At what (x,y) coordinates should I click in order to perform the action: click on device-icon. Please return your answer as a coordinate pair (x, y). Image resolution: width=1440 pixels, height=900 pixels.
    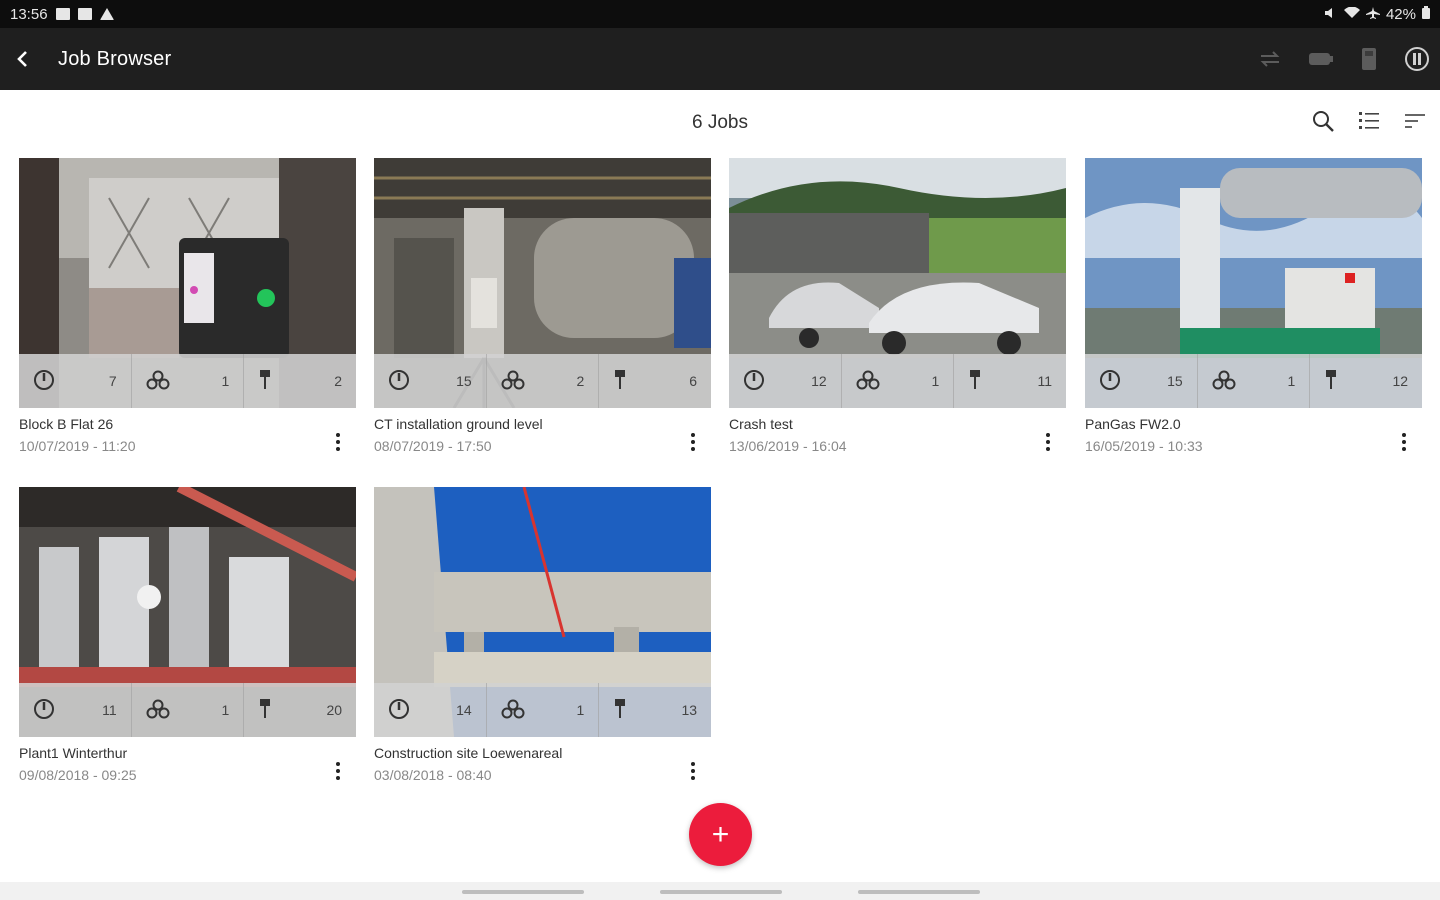
    Looking at the image, I should click on (1369, 59).